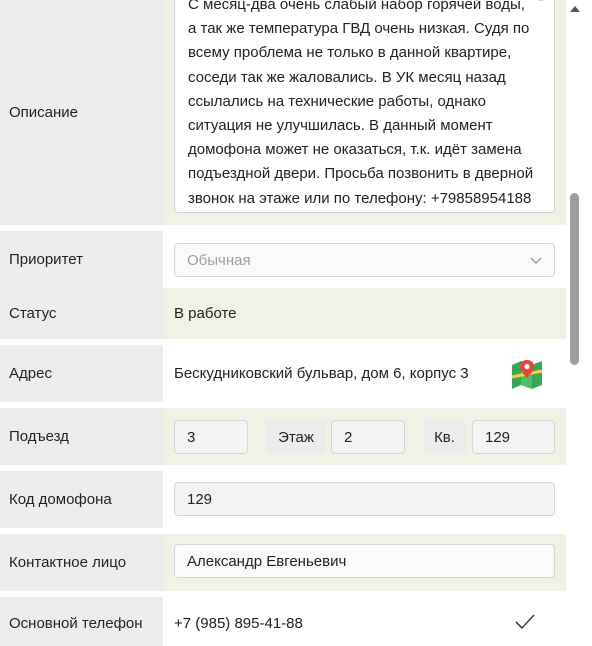 Image resolution: width=592 pixels, height=646 pixels. What do you see at coordinates (364, 313) in the screenshot?
I see `status-value-cell: В работе` at bounding box center [364, 313].